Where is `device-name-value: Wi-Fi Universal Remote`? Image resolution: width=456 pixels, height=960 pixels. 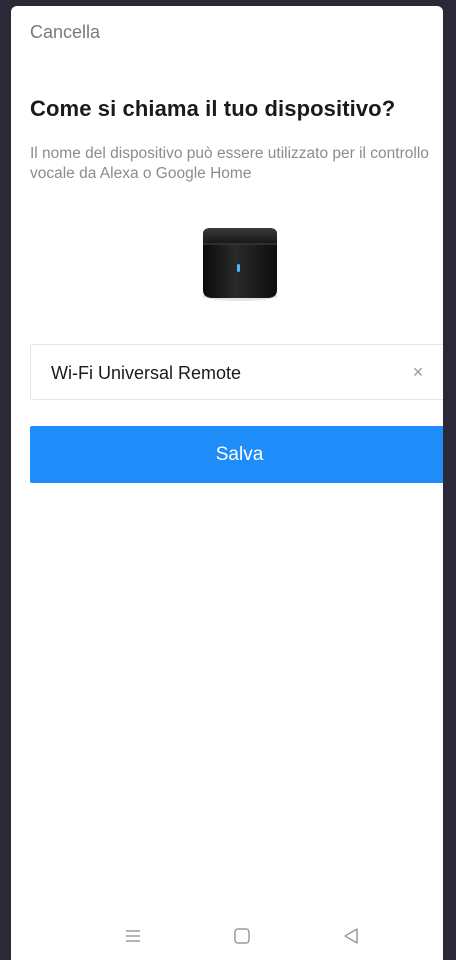 device-name-value: Wi-Fi Universal Remote is located at coordinates (146, 373).